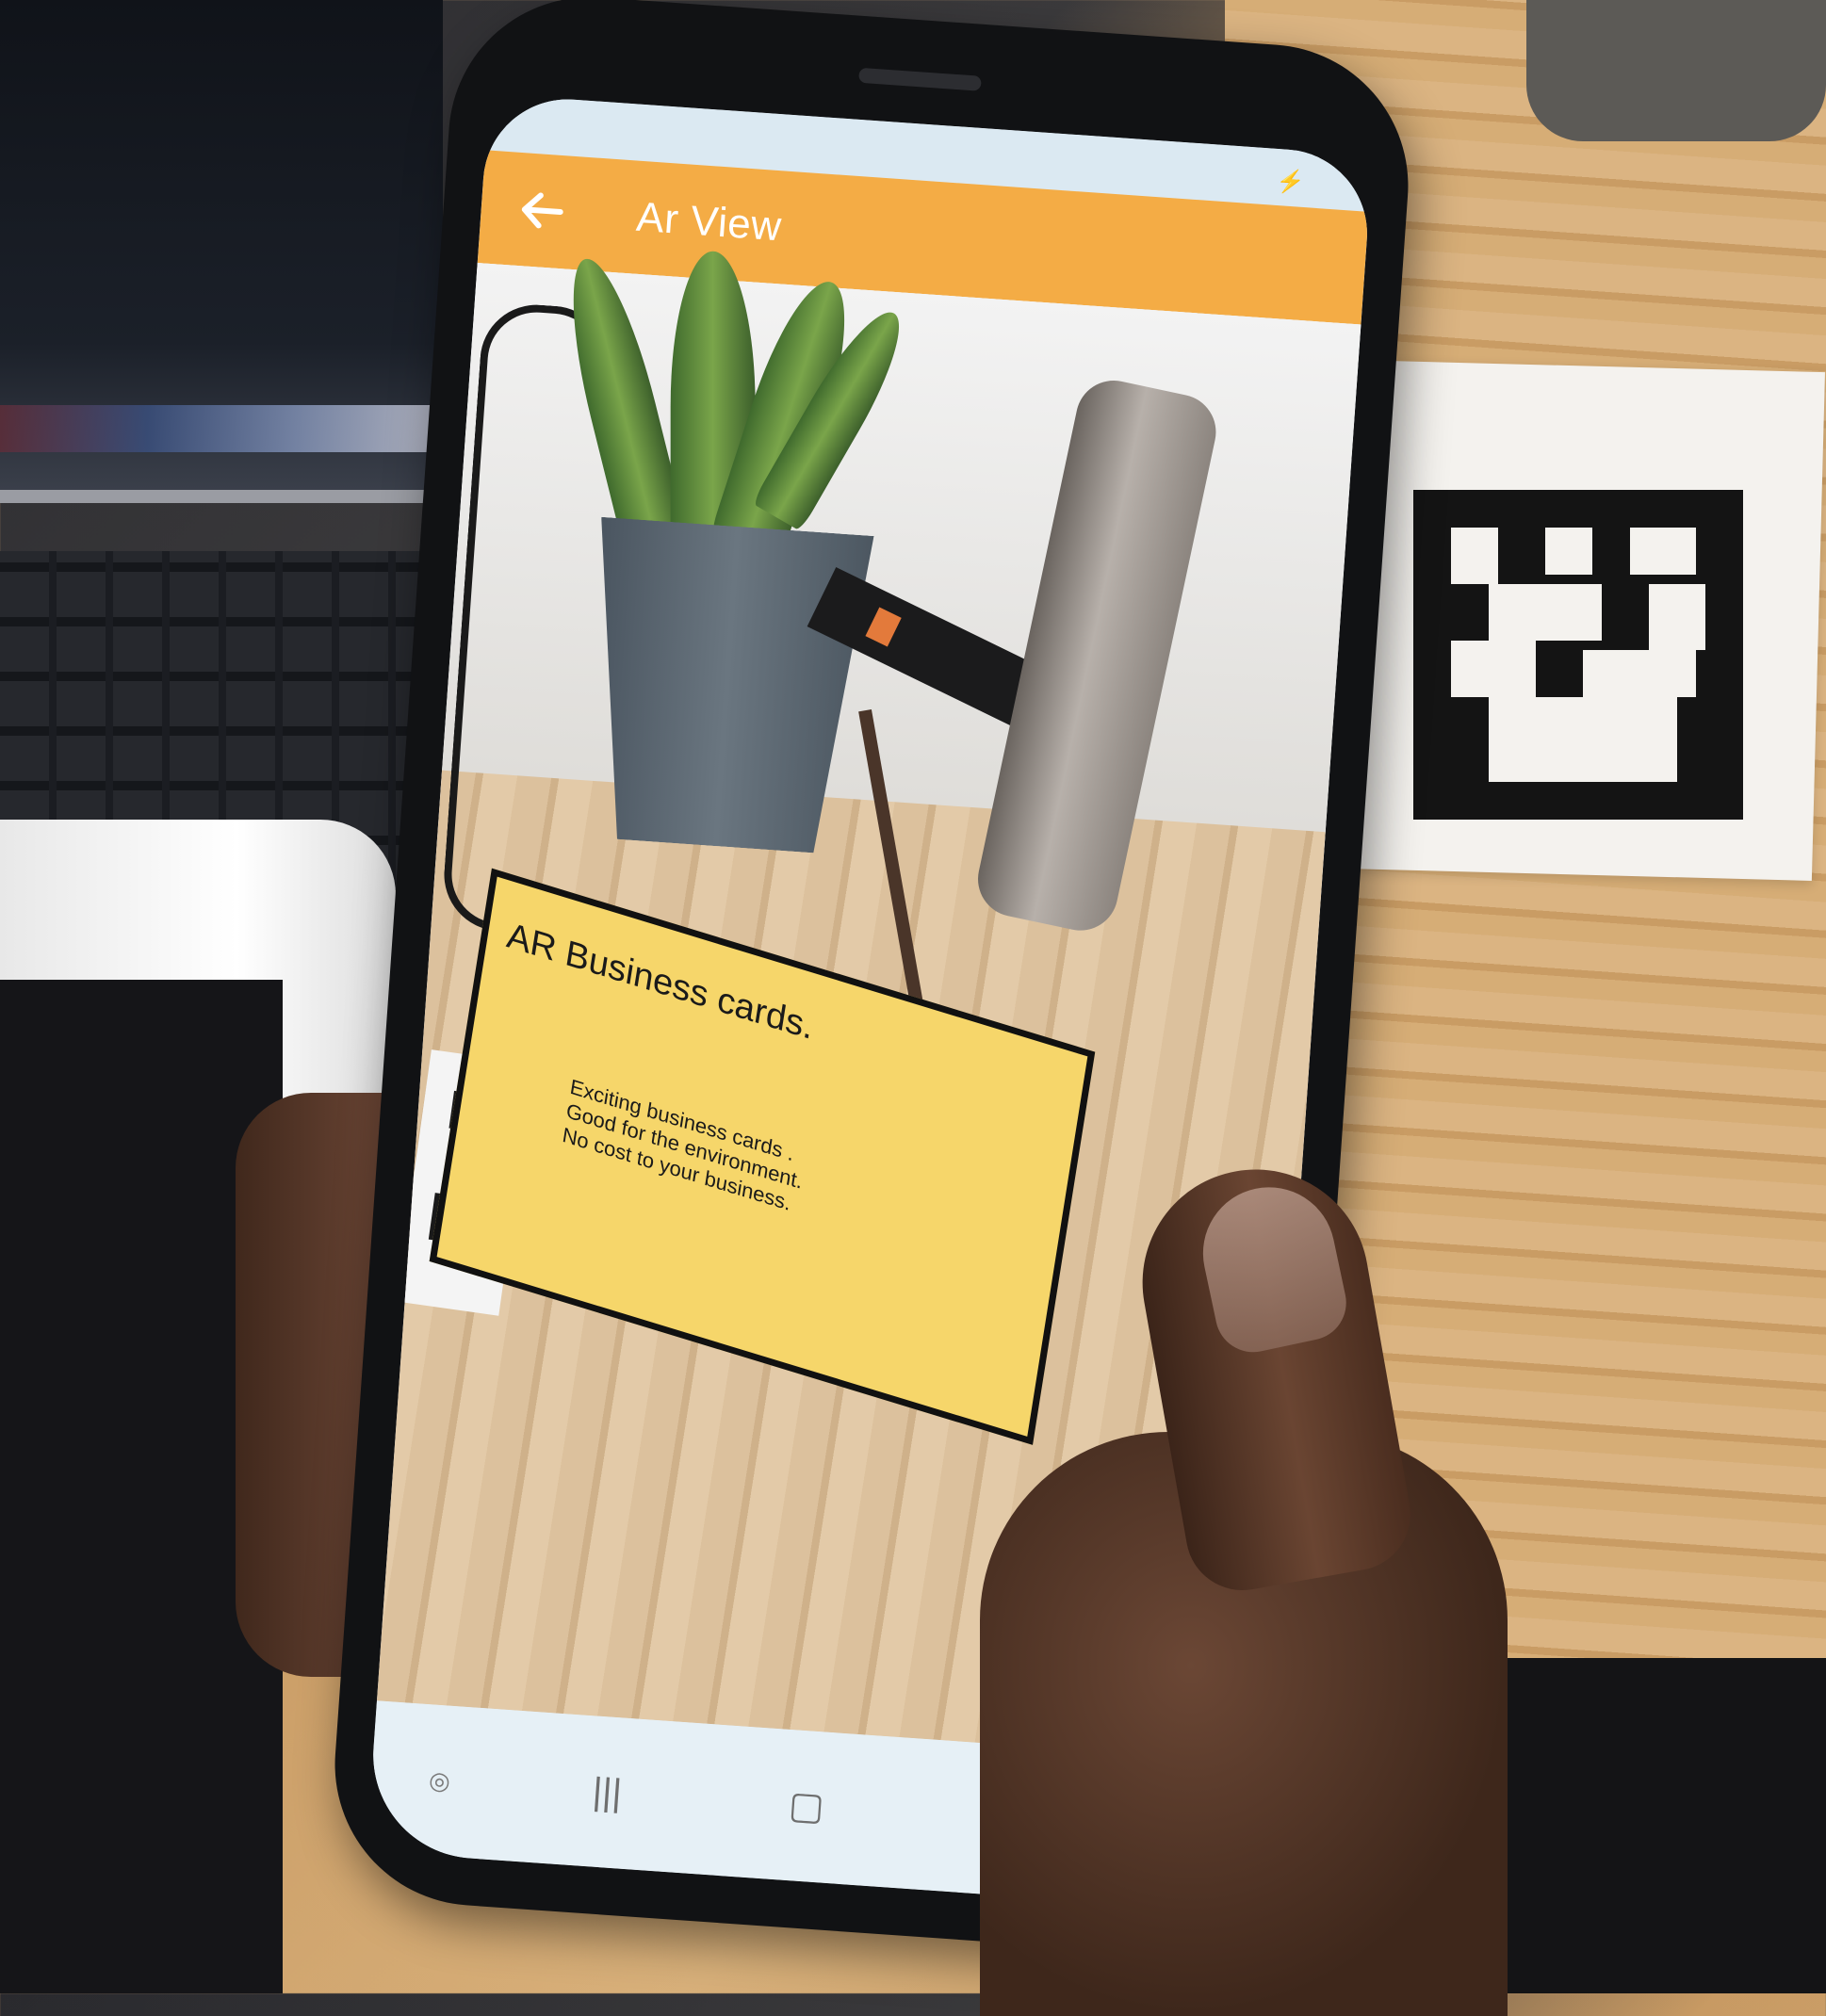 This screenshot has height=2016, width=1826. I want to click on home-icon: ▢, so click(806, 1806).